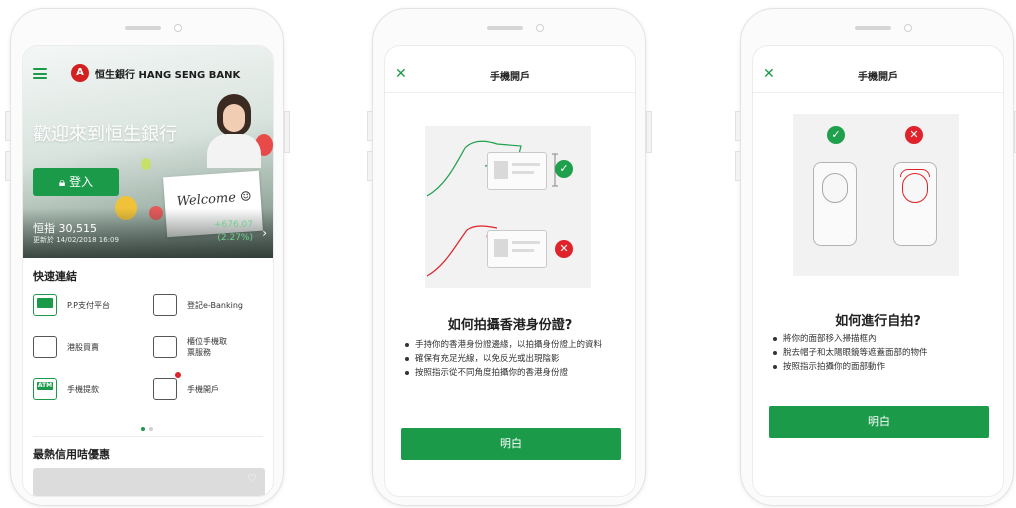  I want to click on quick-link-open-account: 手機開戶, so click(210, 389).